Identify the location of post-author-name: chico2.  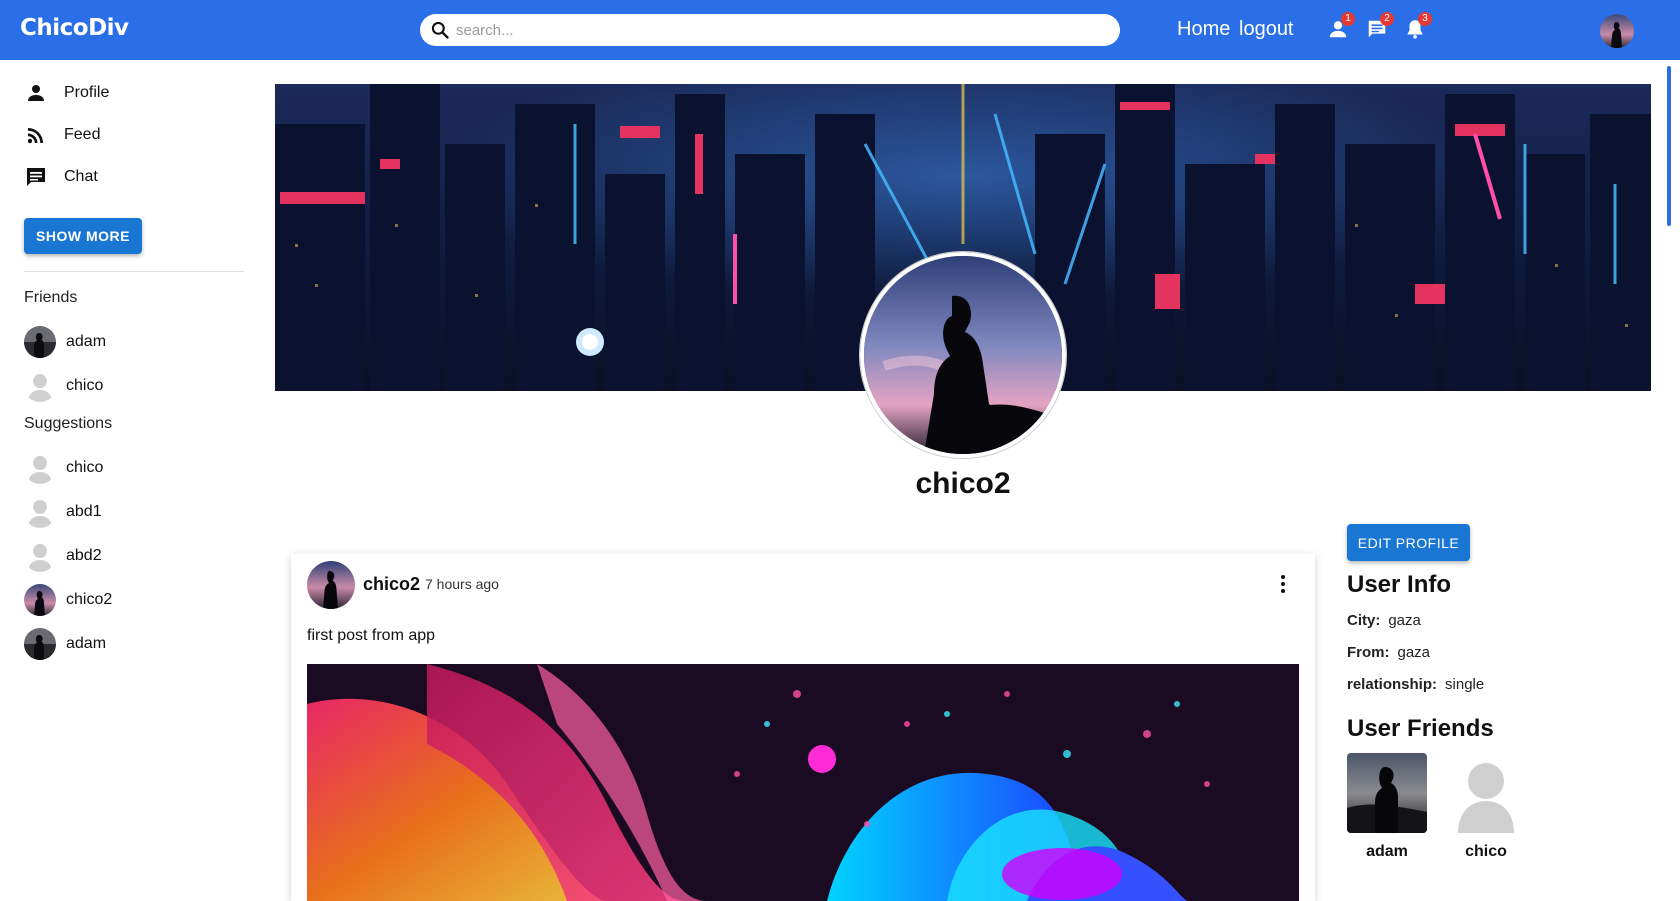
(391, 584).